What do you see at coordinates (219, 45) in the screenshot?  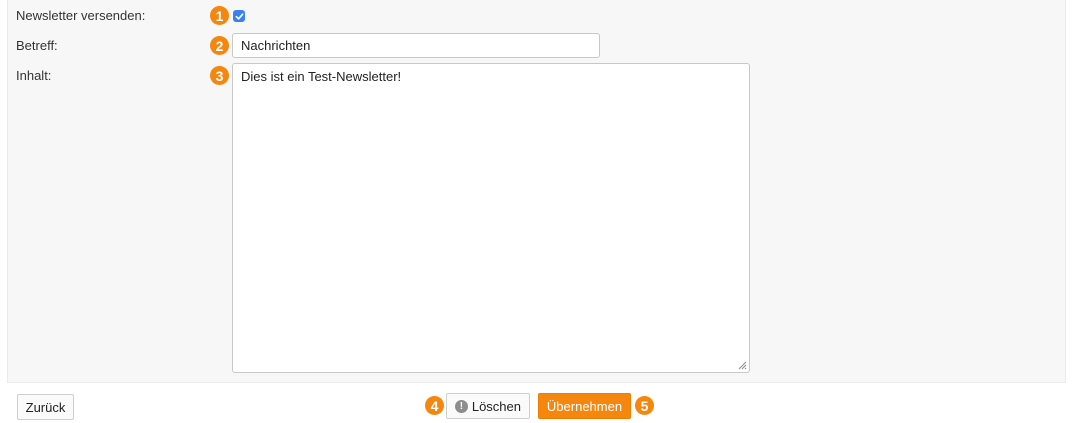 I see `step-badge-2: 2` at bounding box center [219, 45].